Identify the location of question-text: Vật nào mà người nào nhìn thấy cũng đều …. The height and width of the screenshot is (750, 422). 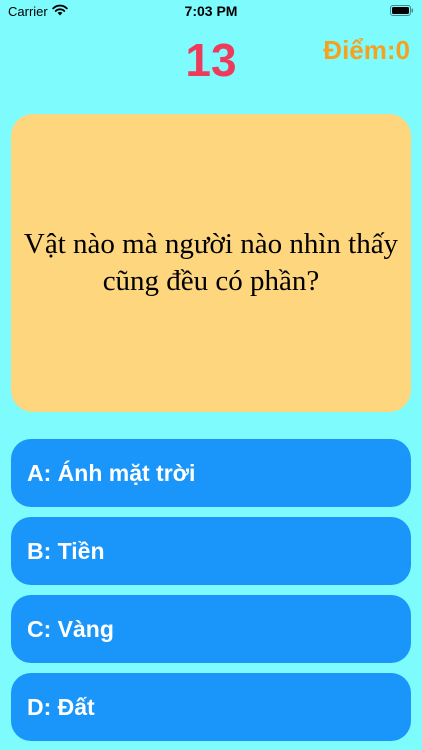
(211, 262).